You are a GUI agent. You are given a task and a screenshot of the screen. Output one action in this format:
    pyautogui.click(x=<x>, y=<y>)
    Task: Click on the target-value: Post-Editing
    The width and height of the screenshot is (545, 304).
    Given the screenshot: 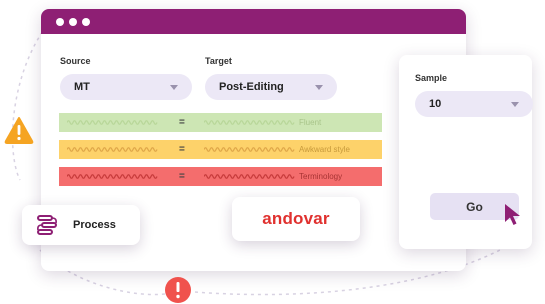 What is the action you would take?
    pyautogui.click(x=251, y=87)
    